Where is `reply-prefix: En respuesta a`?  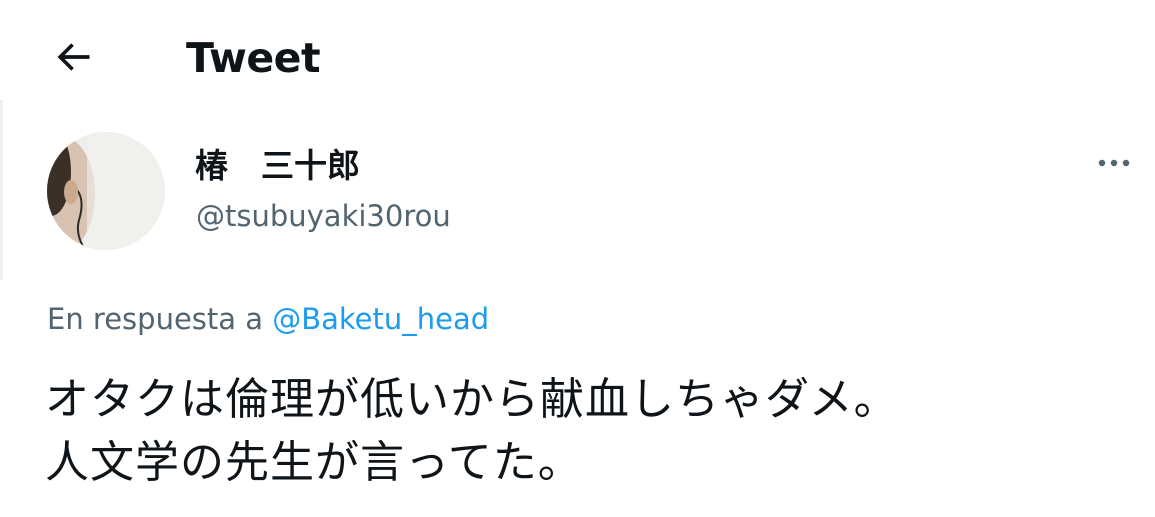
reply-prefix: En respuesta a is located at coordinates (160, 319).